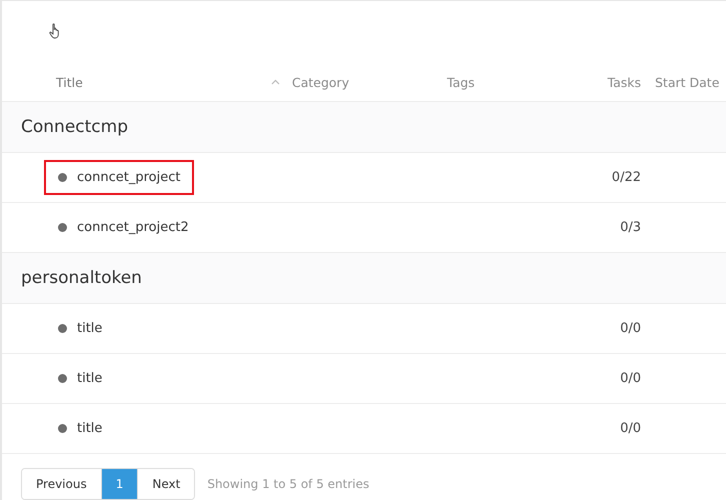  I want to click on hand-cursor-icon, so click(55, 31).